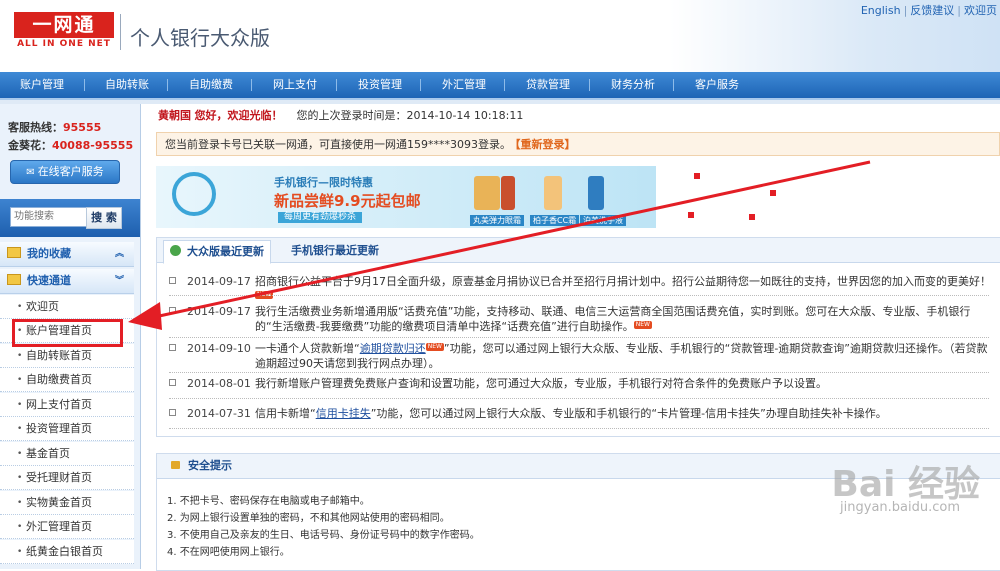 This screenshot has height=571, width=1000. I want to click on nav-payment: 自助缴费, so click(211, 85).